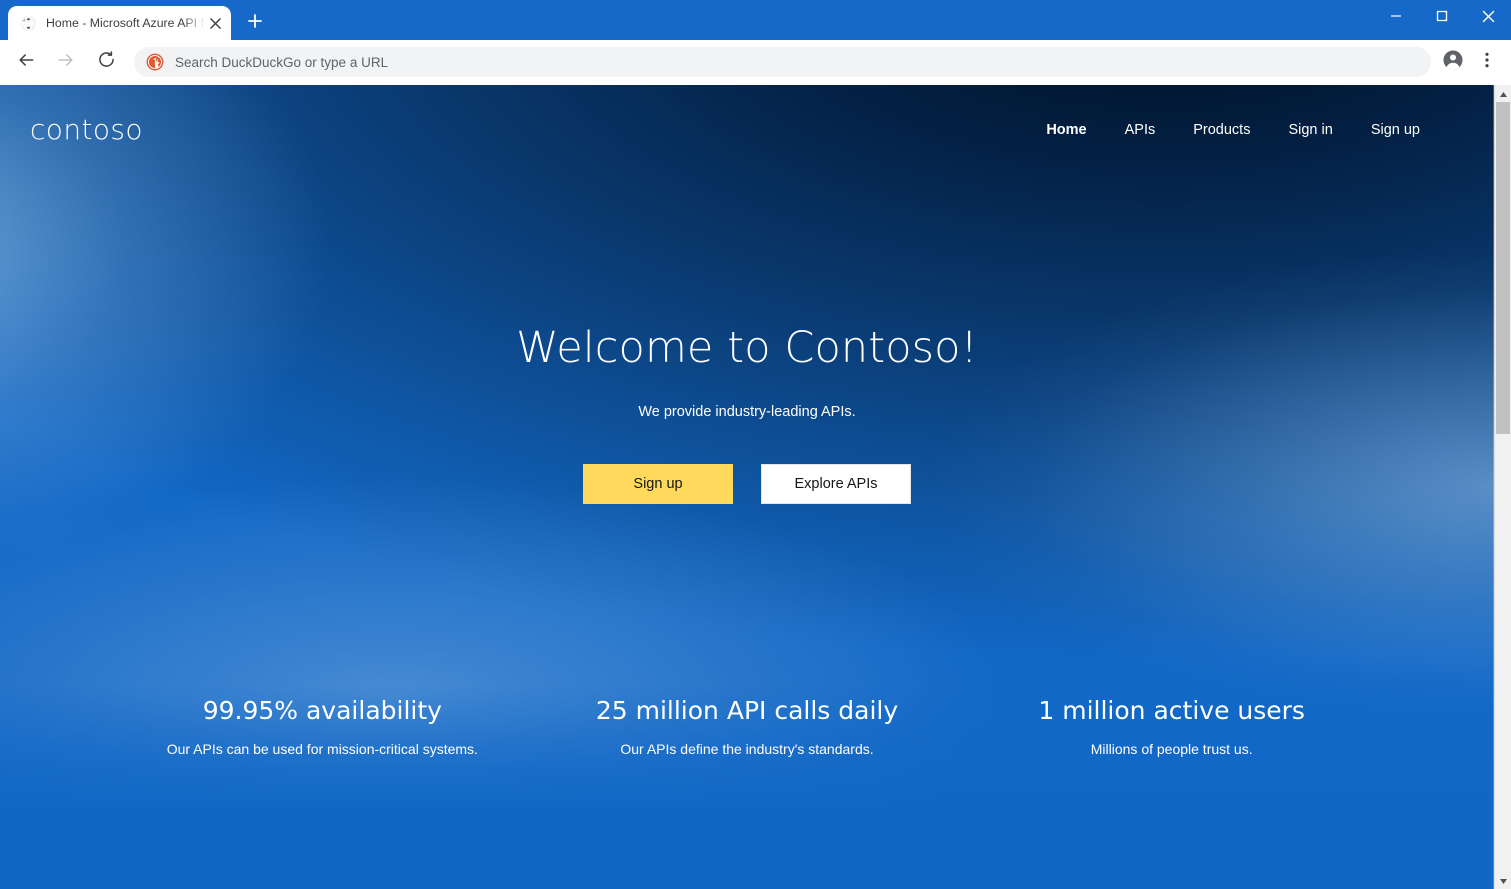  I want to click on nav-link-products: Products, so click(1221, 130).